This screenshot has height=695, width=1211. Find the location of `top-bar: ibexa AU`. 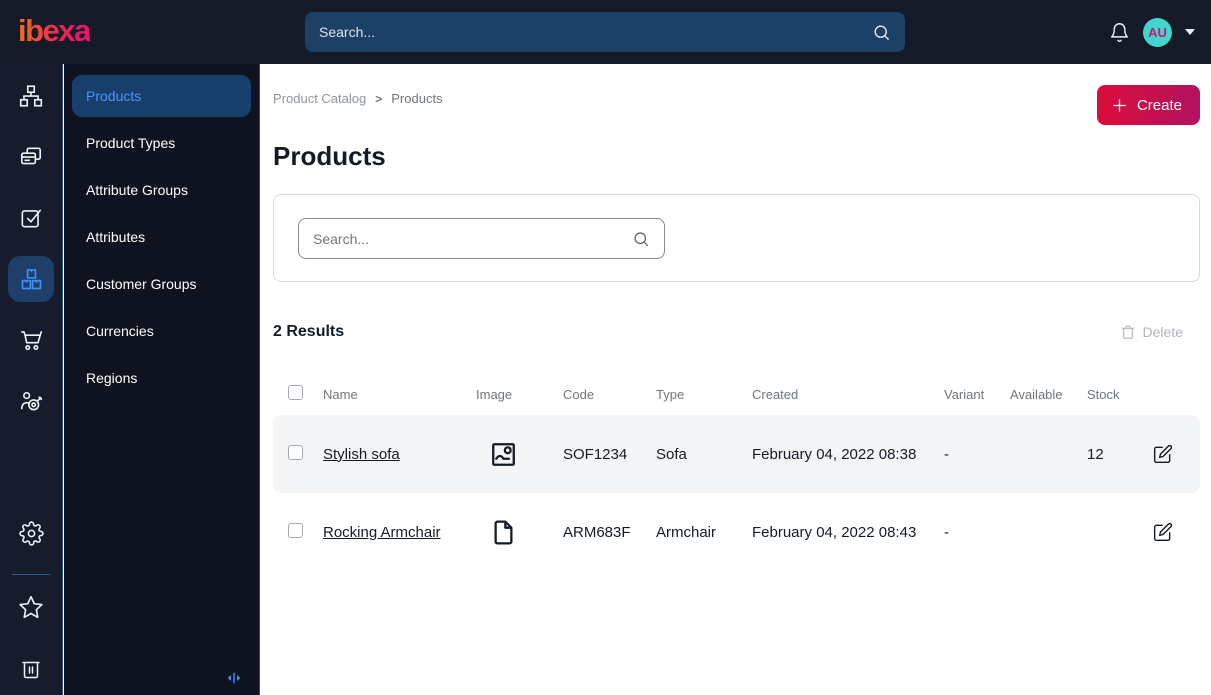

top-bar: ibexa AU is located at coordinates (605, 32).